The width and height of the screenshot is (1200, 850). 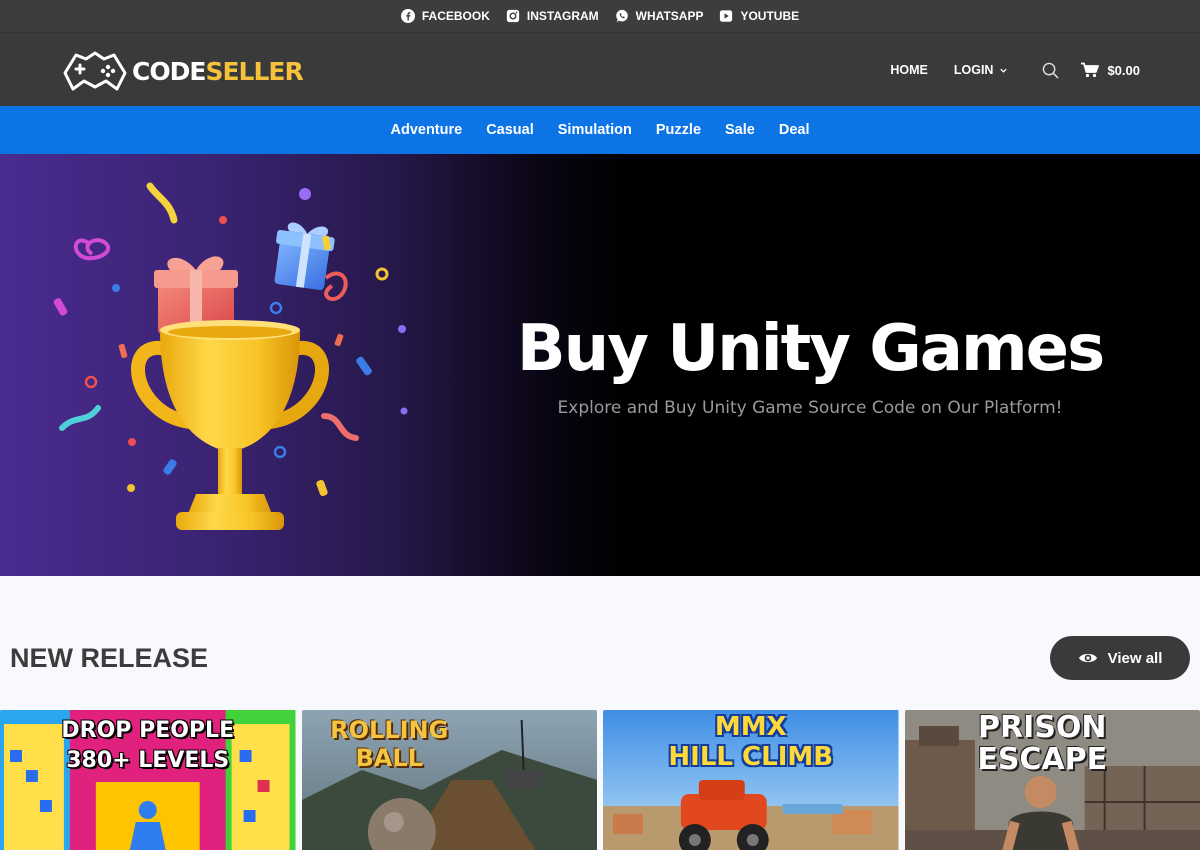 I want to click on card-title: ROLLING BALL, so click(x=450, y=744).